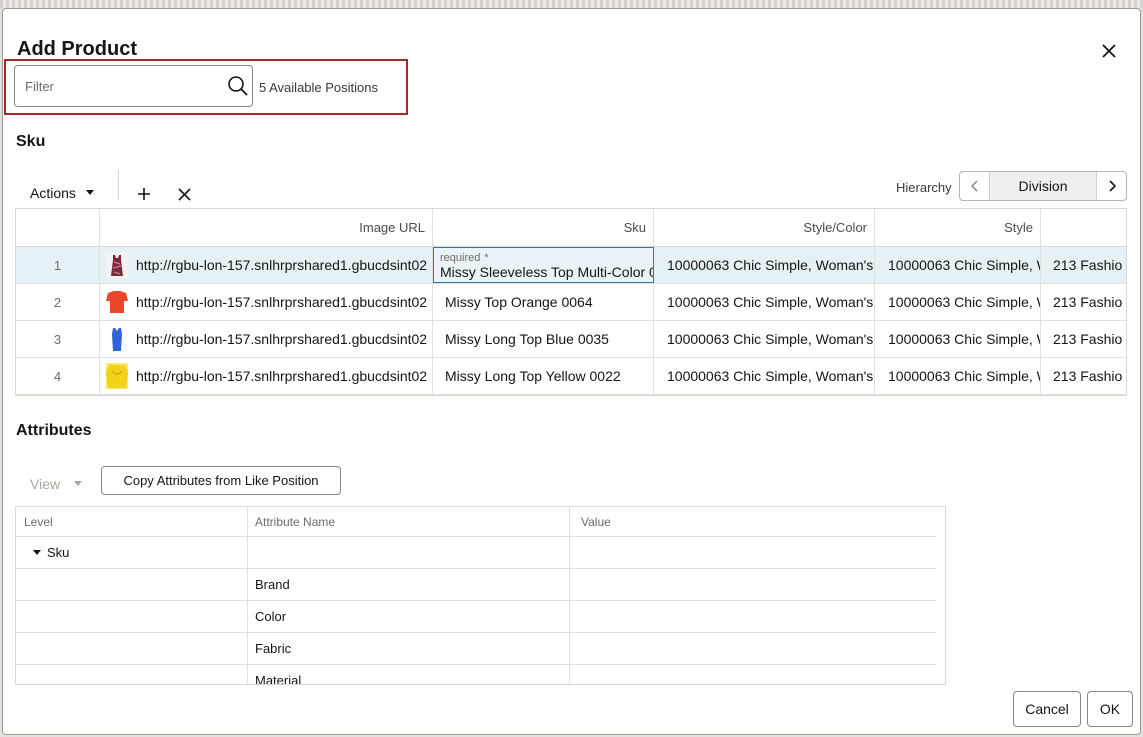  I want to click on column-header-extra, so click(1083, 227).